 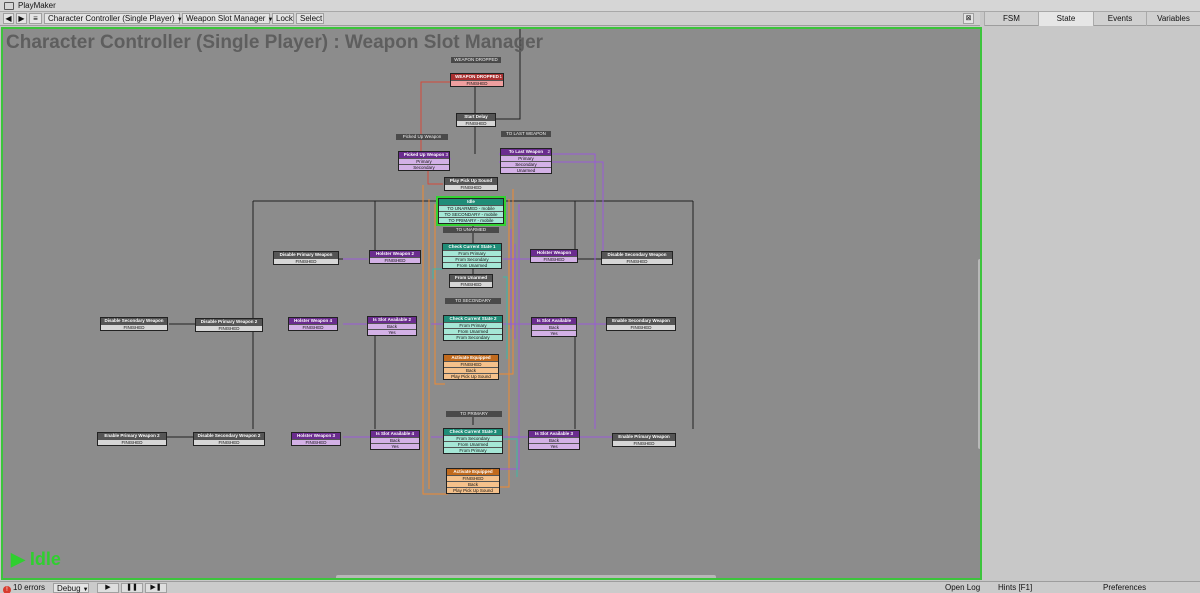 I want to click on global-event-label: WEAPON DROPPED, so click(x=476, y=60).